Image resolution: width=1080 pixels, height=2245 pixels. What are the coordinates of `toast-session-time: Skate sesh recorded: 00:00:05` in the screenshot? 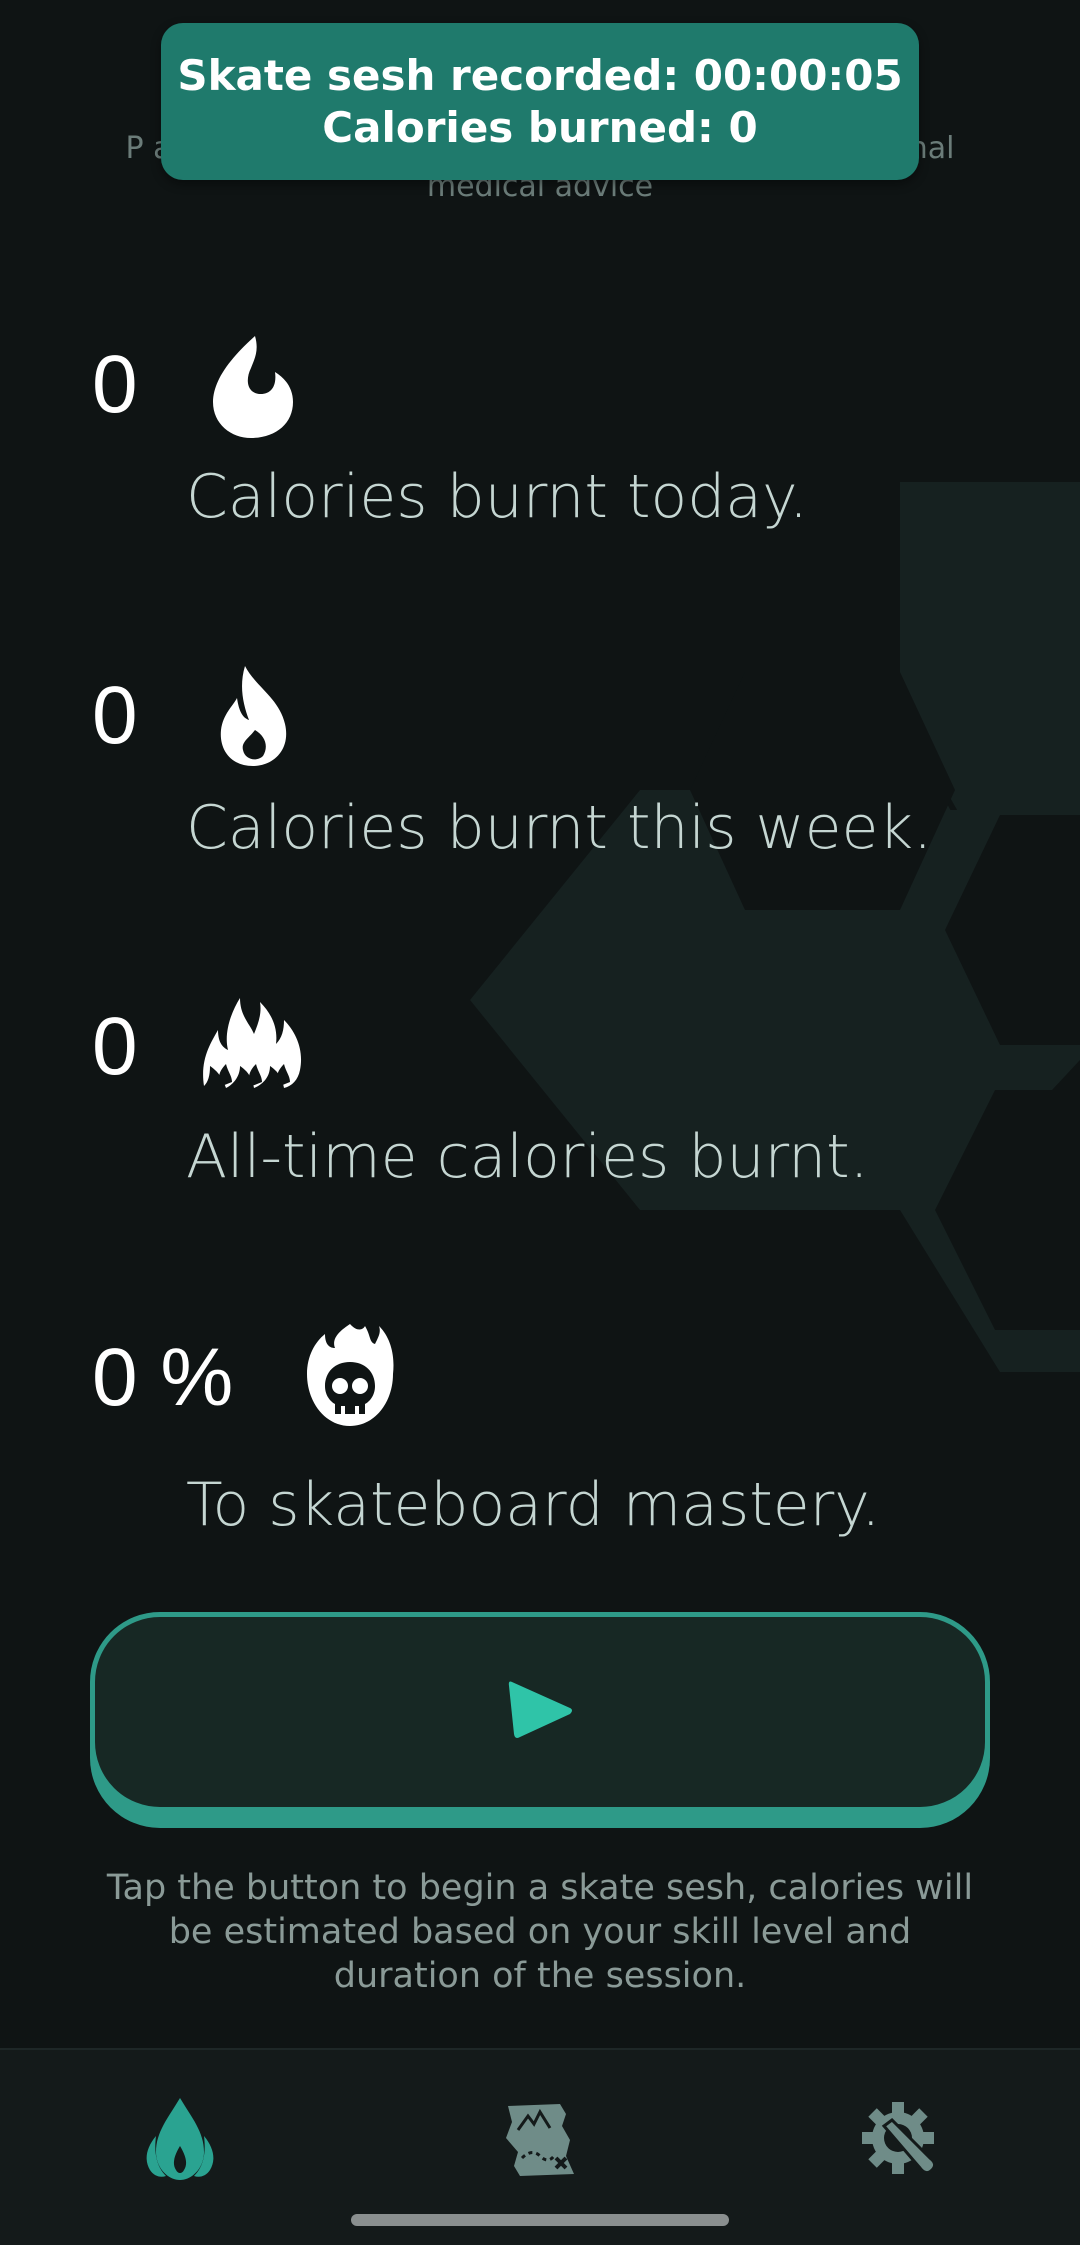 It's located at (540, 75).